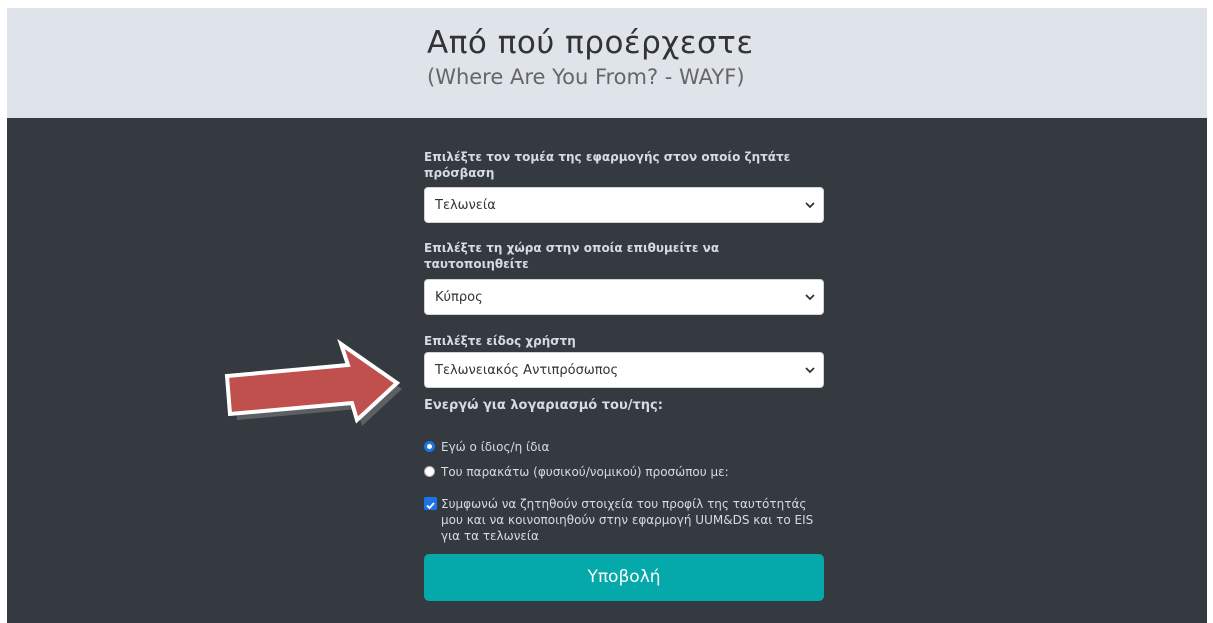 This screenshot has height=623, width=1213. Describe the element at coordinates (586, 77) in the screenshot. I see `page-subtitle: (Where Are You From? - WAYF)` at that location.